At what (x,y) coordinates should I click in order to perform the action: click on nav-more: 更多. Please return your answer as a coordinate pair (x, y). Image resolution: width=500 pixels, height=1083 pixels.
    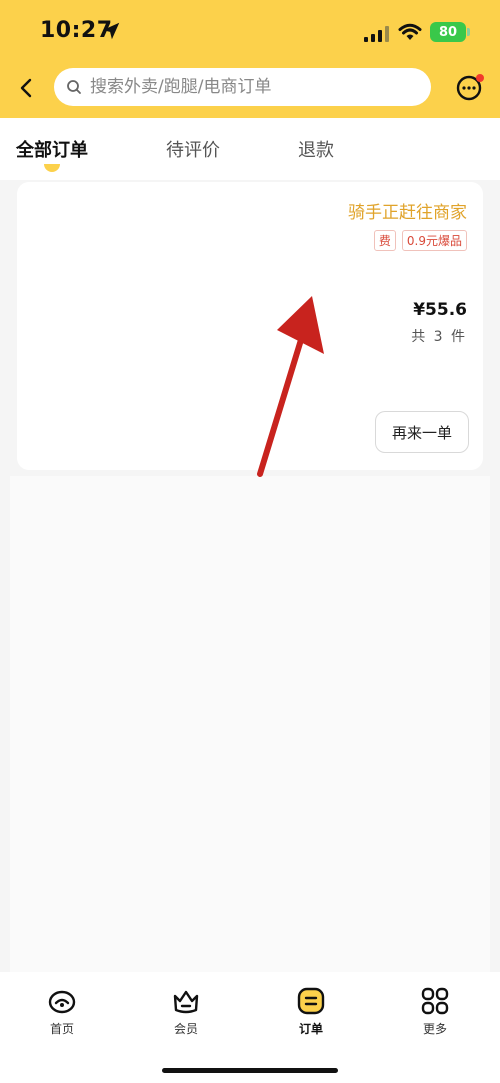
    Looking at the image, I should click on (435, 1011).